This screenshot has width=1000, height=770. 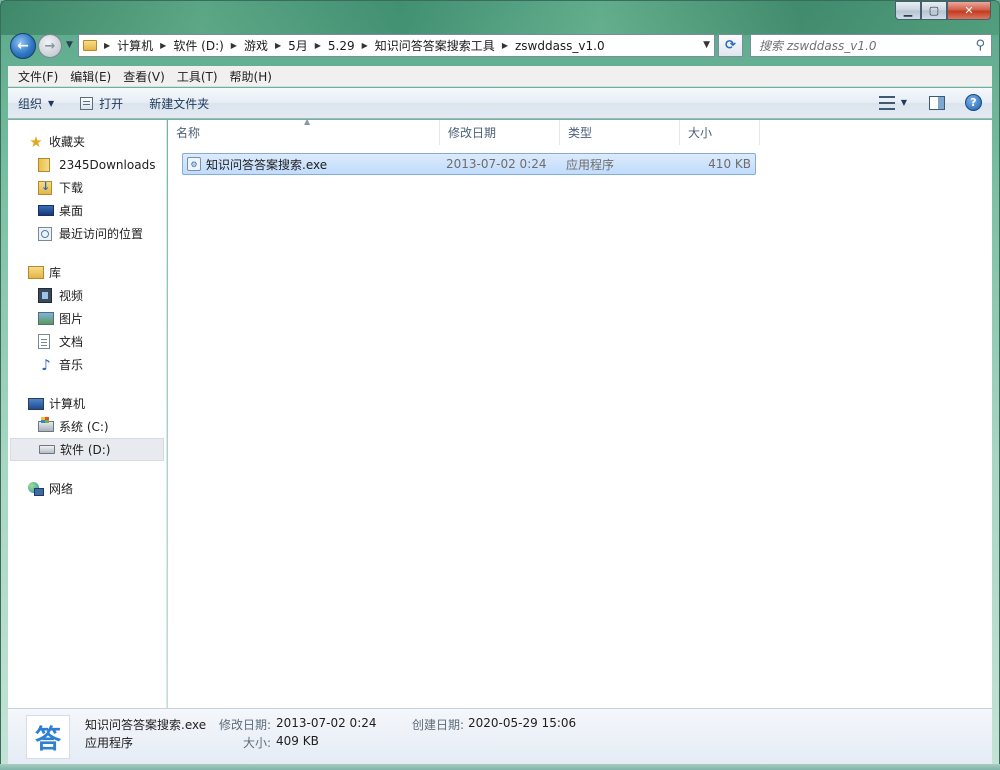 What do you see at coordinates (620, 132) in the screenshot?
I see `column-header-type: 类型` at bounding box center [620, 132].